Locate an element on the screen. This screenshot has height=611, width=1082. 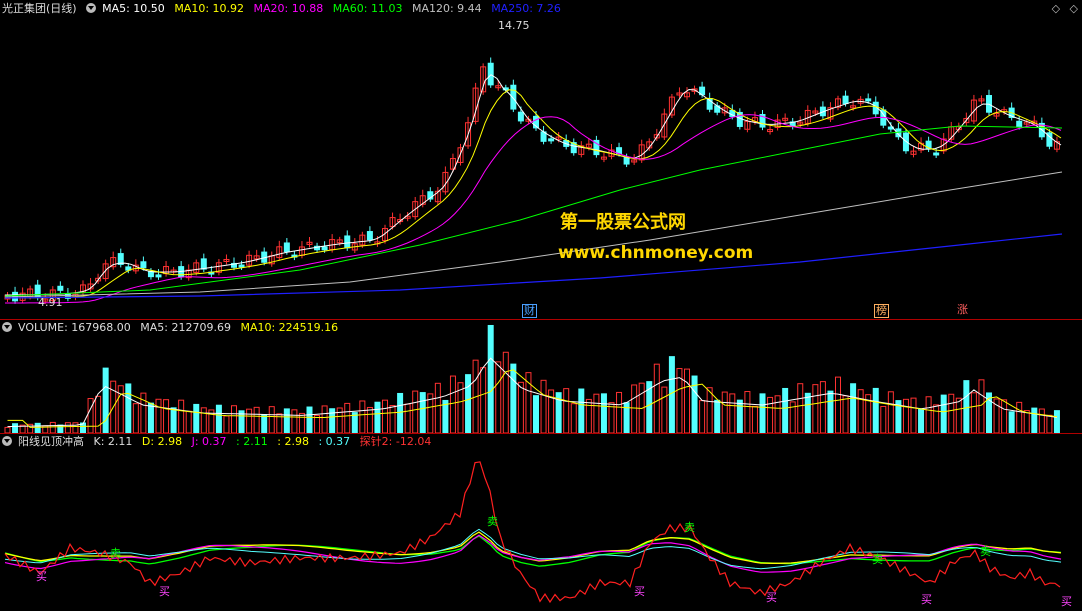
v2-value: : 2.98 is located at coordinates (293, 441).